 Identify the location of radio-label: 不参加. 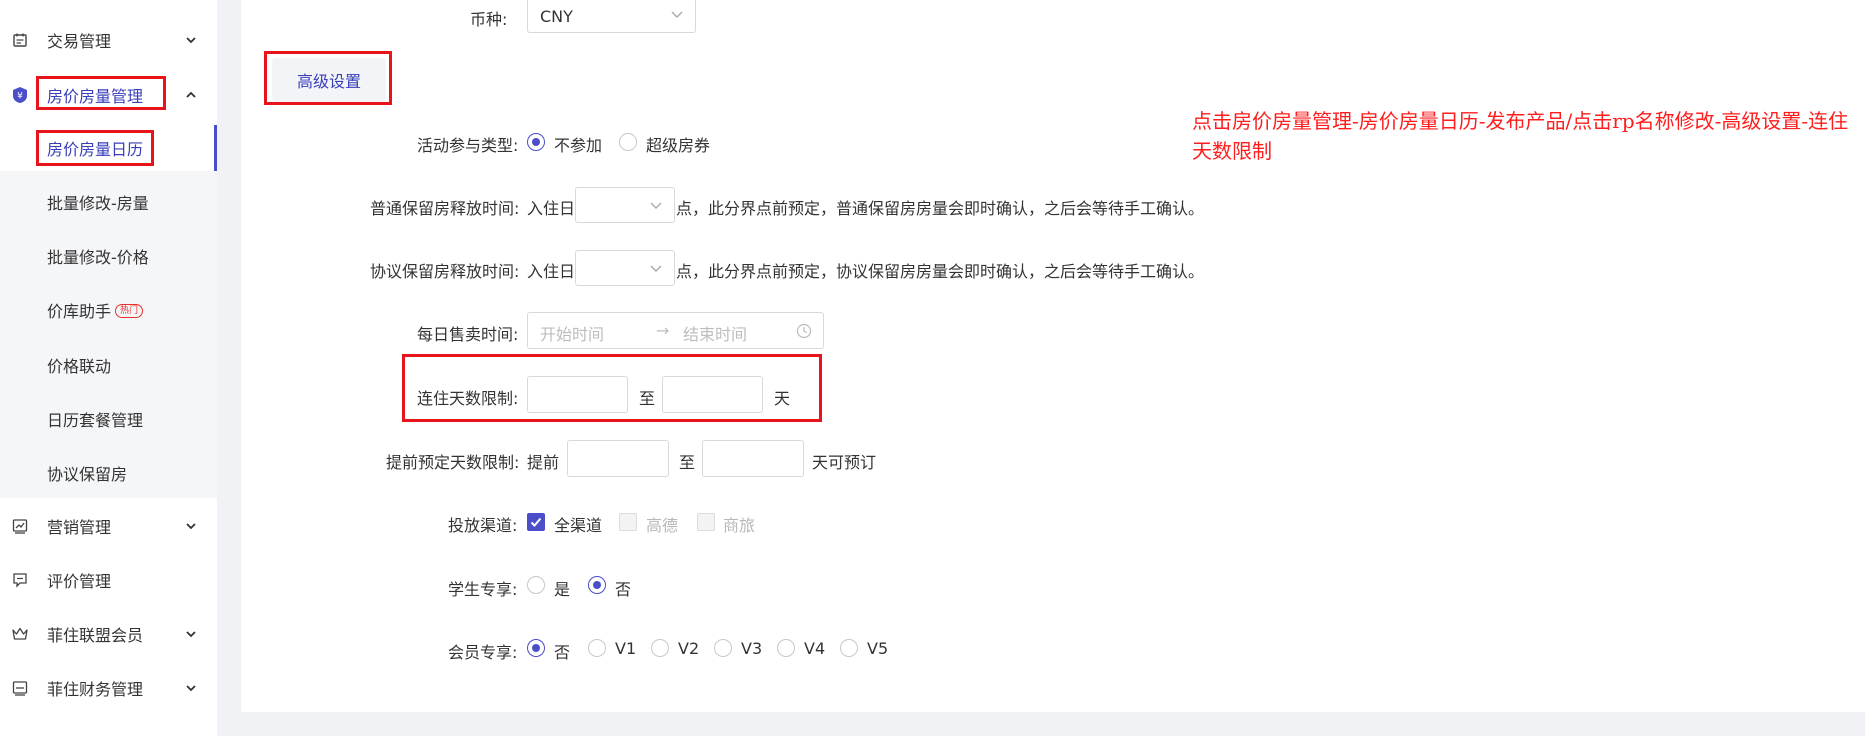
(578, 145).